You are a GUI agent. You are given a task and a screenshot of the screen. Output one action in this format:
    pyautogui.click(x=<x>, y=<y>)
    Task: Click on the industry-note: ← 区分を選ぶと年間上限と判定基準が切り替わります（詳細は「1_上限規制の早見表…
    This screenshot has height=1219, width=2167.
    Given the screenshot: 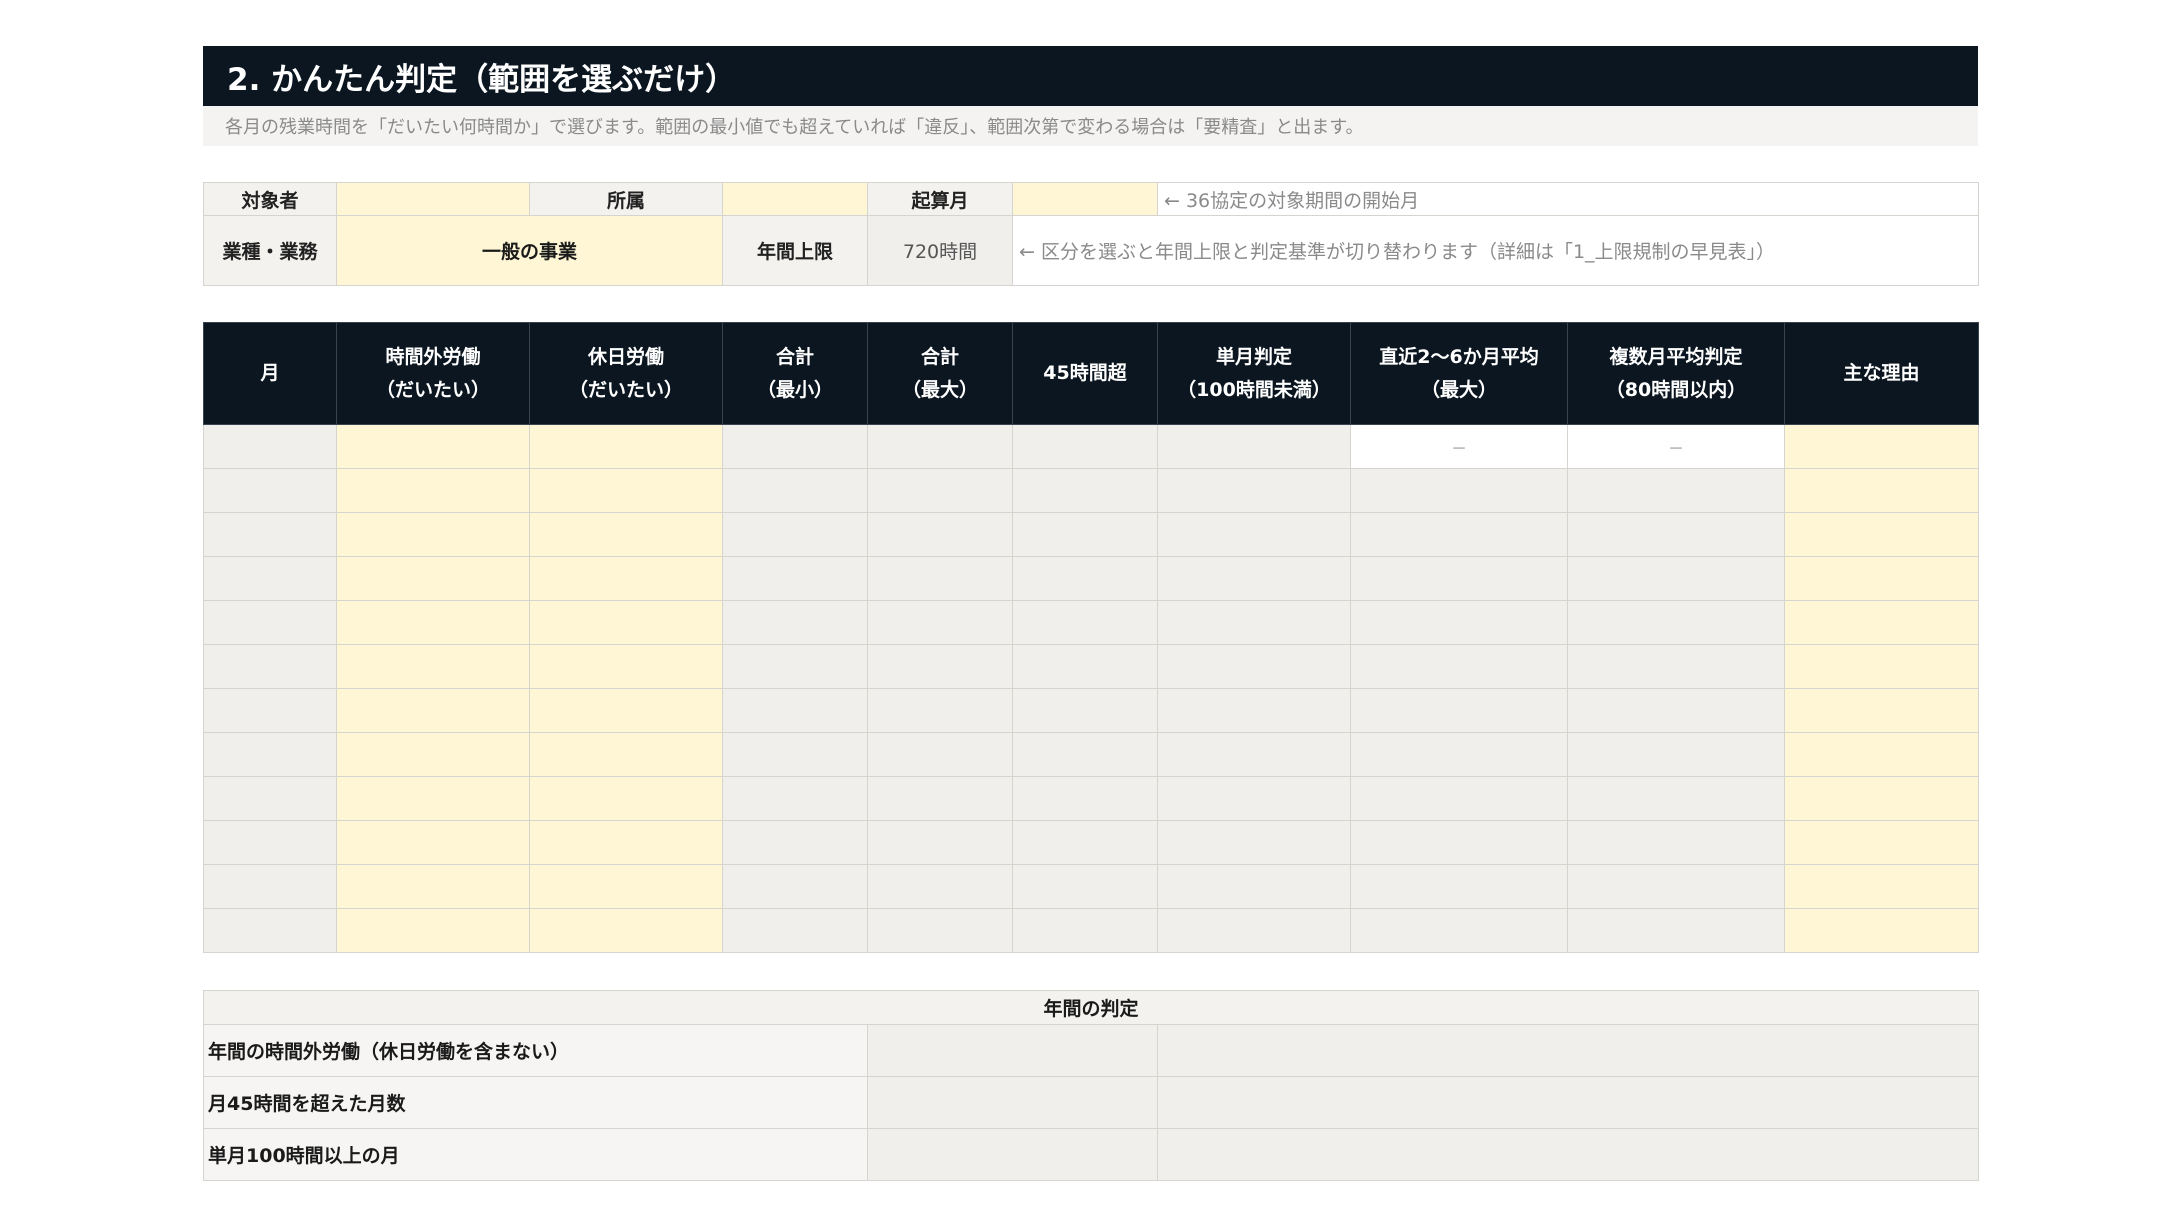 What is the action you would take?
    pyautogui.click(x=1495, y=250)
    